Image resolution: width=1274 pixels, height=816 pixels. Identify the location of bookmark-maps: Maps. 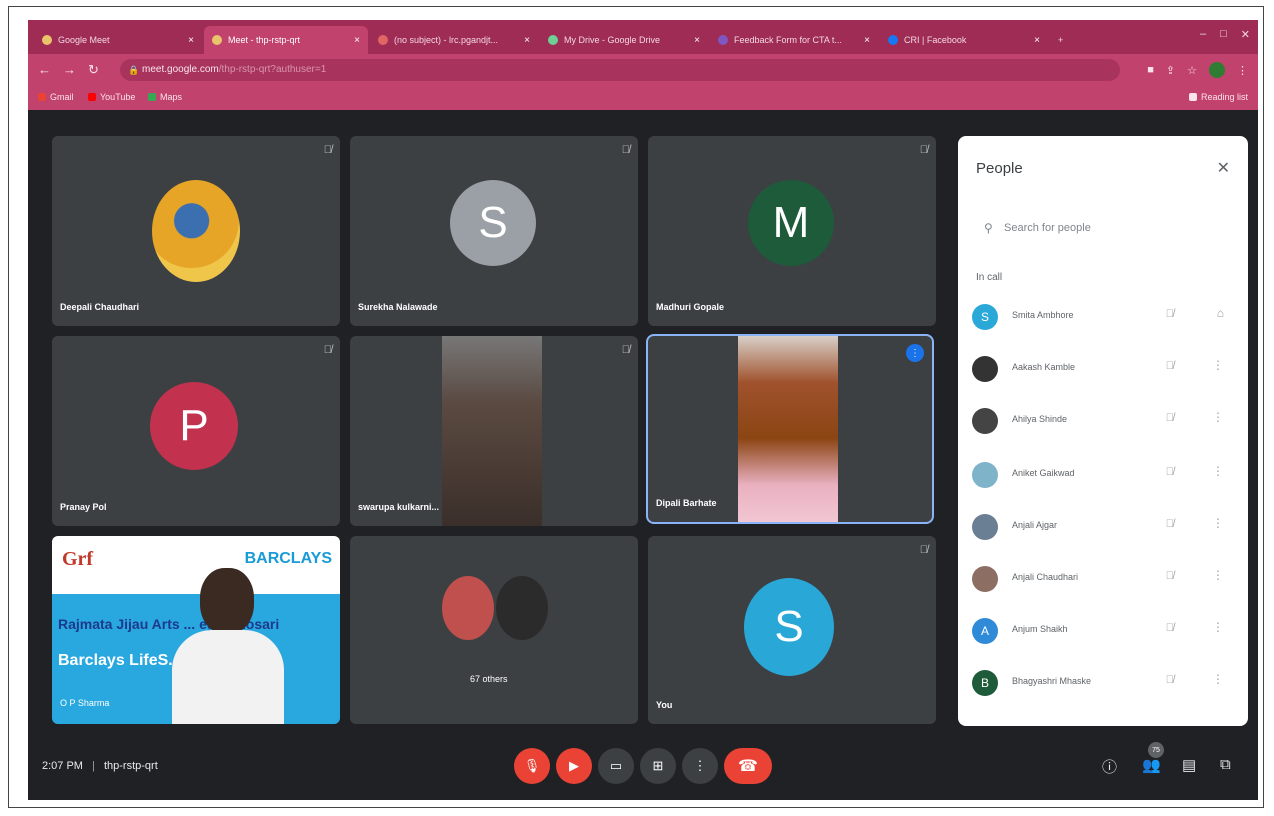
(165, 97).